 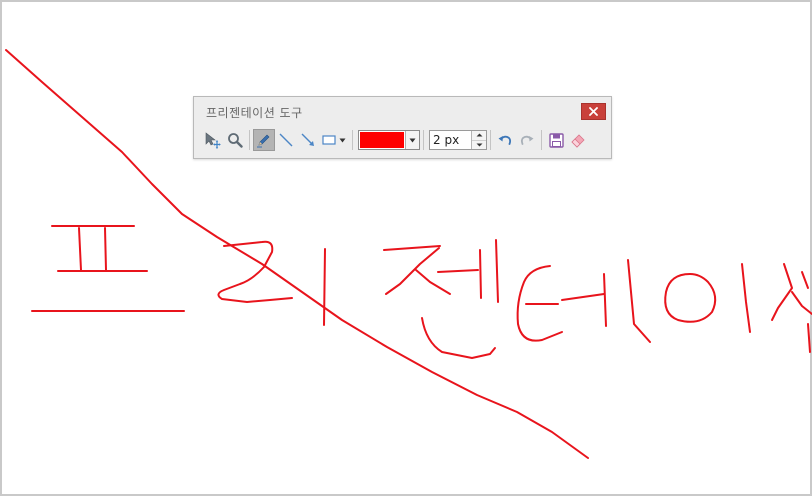 I want to click on line-icon, so click(x=286, y=140).